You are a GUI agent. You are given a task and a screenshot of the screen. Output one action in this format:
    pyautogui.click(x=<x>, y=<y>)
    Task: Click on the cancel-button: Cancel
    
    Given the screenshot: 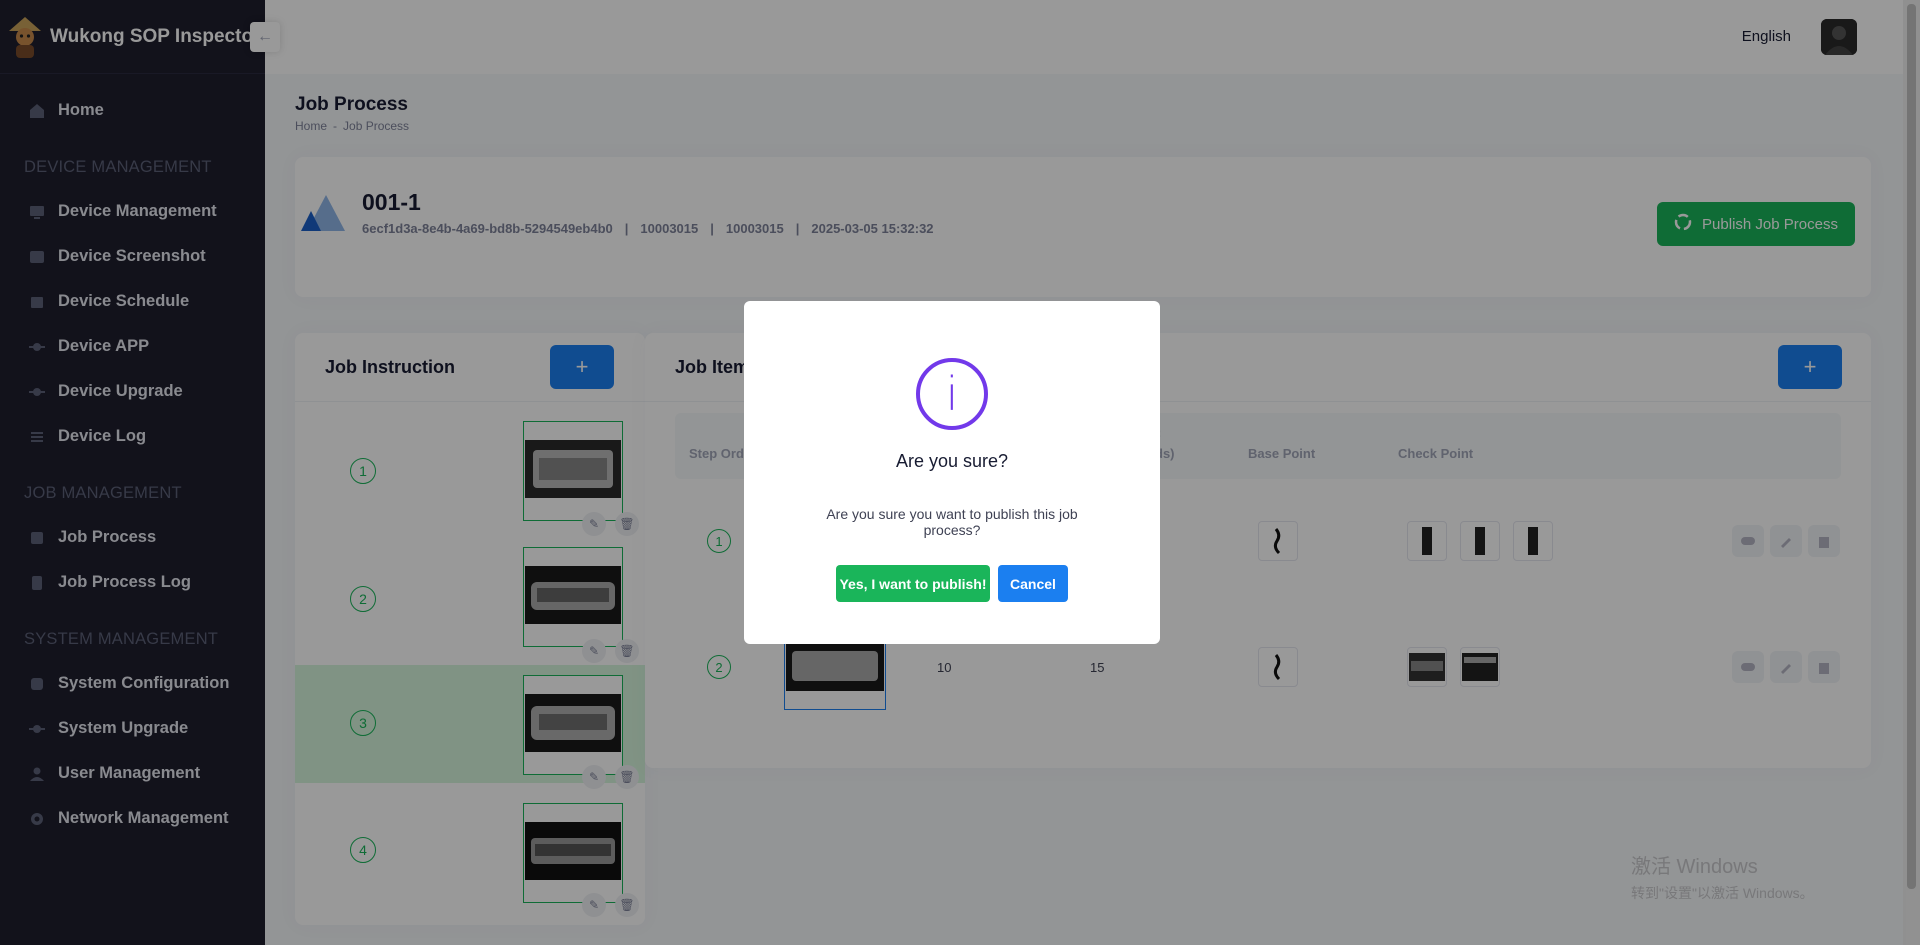 What is the action you would take?
    pyautogui.click(x=1033, y=583)
    